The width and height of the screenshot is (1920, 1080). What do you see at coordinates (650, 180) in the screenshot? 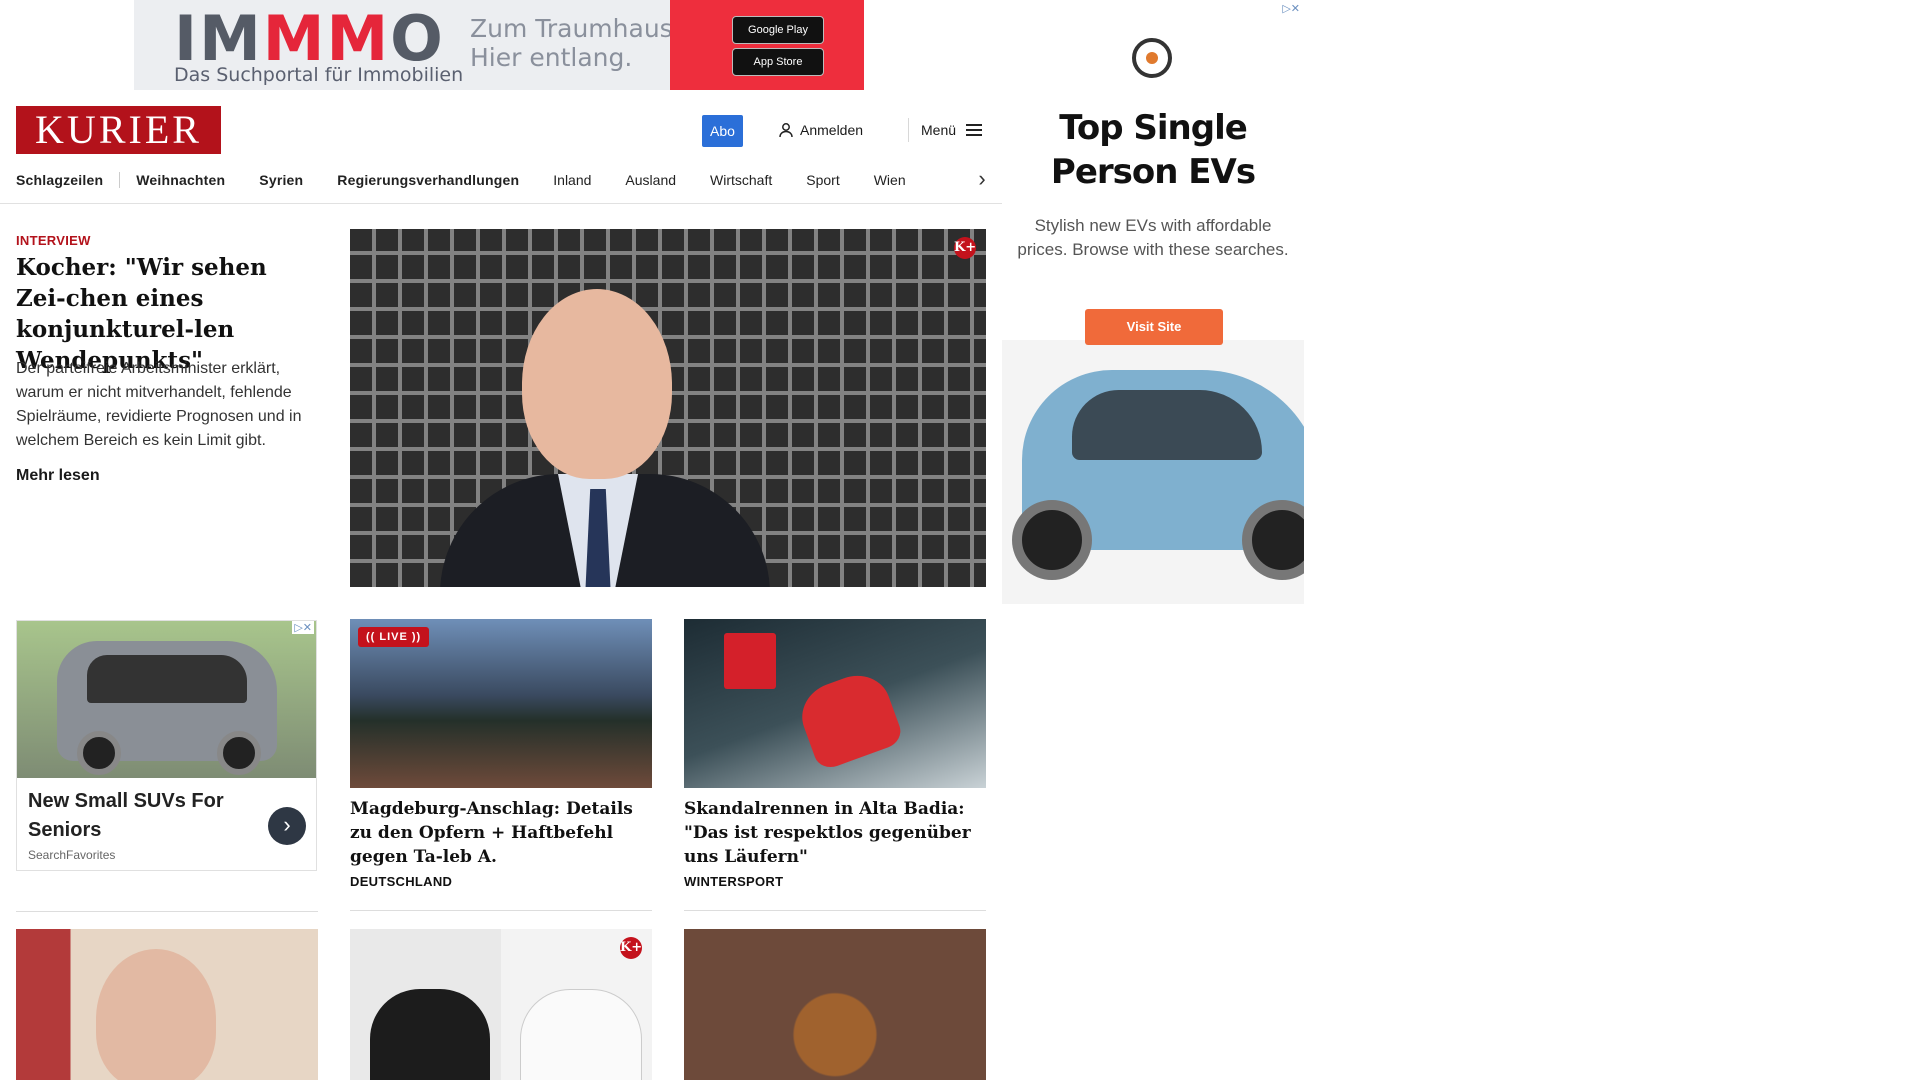
I see `nav-item-ausland: Ausland` at bounding box center [650, 180].